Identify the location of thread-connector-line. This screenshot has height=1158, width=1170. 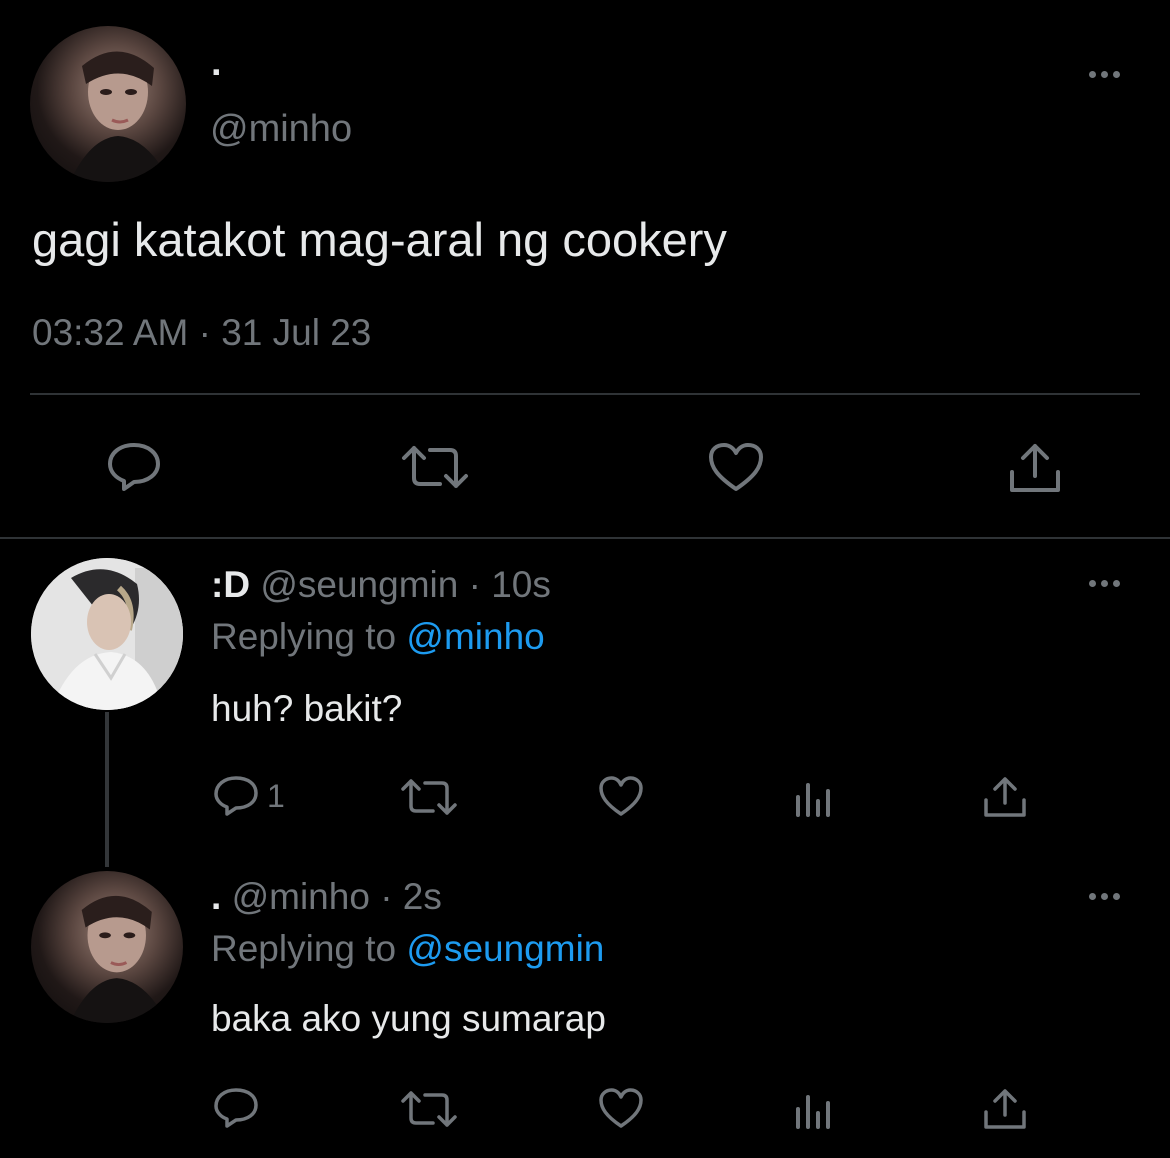
(107, 789).